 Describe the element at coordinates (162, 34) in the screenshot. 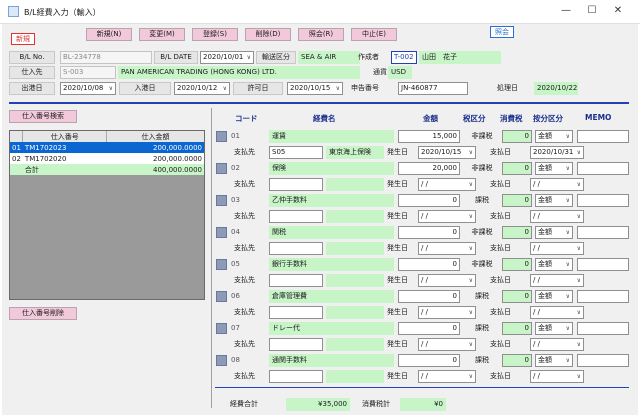

I see `modify-button: 変更(M)` at that location.